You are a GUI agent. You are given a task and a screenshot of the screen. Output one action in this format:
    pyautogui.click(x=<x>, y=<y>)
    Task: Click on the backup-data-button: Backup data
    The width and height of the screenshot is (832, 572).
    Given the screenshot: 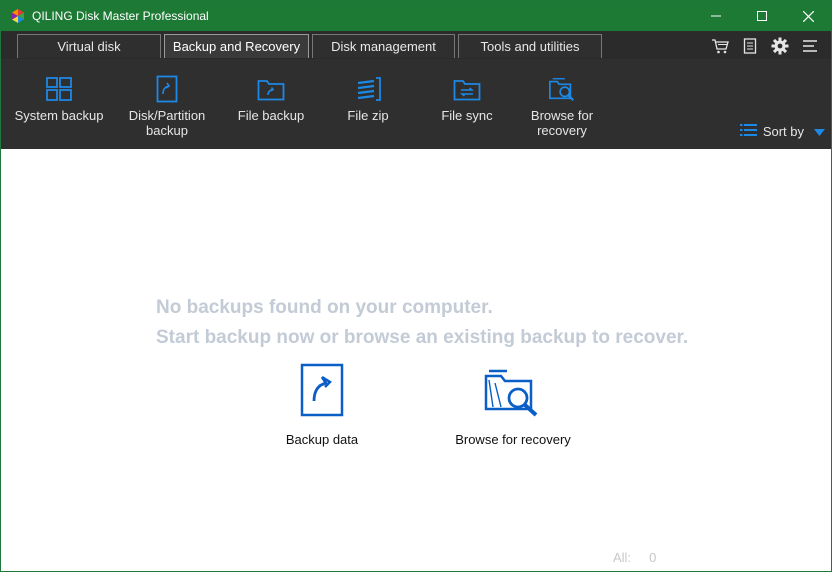 What is the action you would take?
    pyautogui.click(x=322, y=405)
    